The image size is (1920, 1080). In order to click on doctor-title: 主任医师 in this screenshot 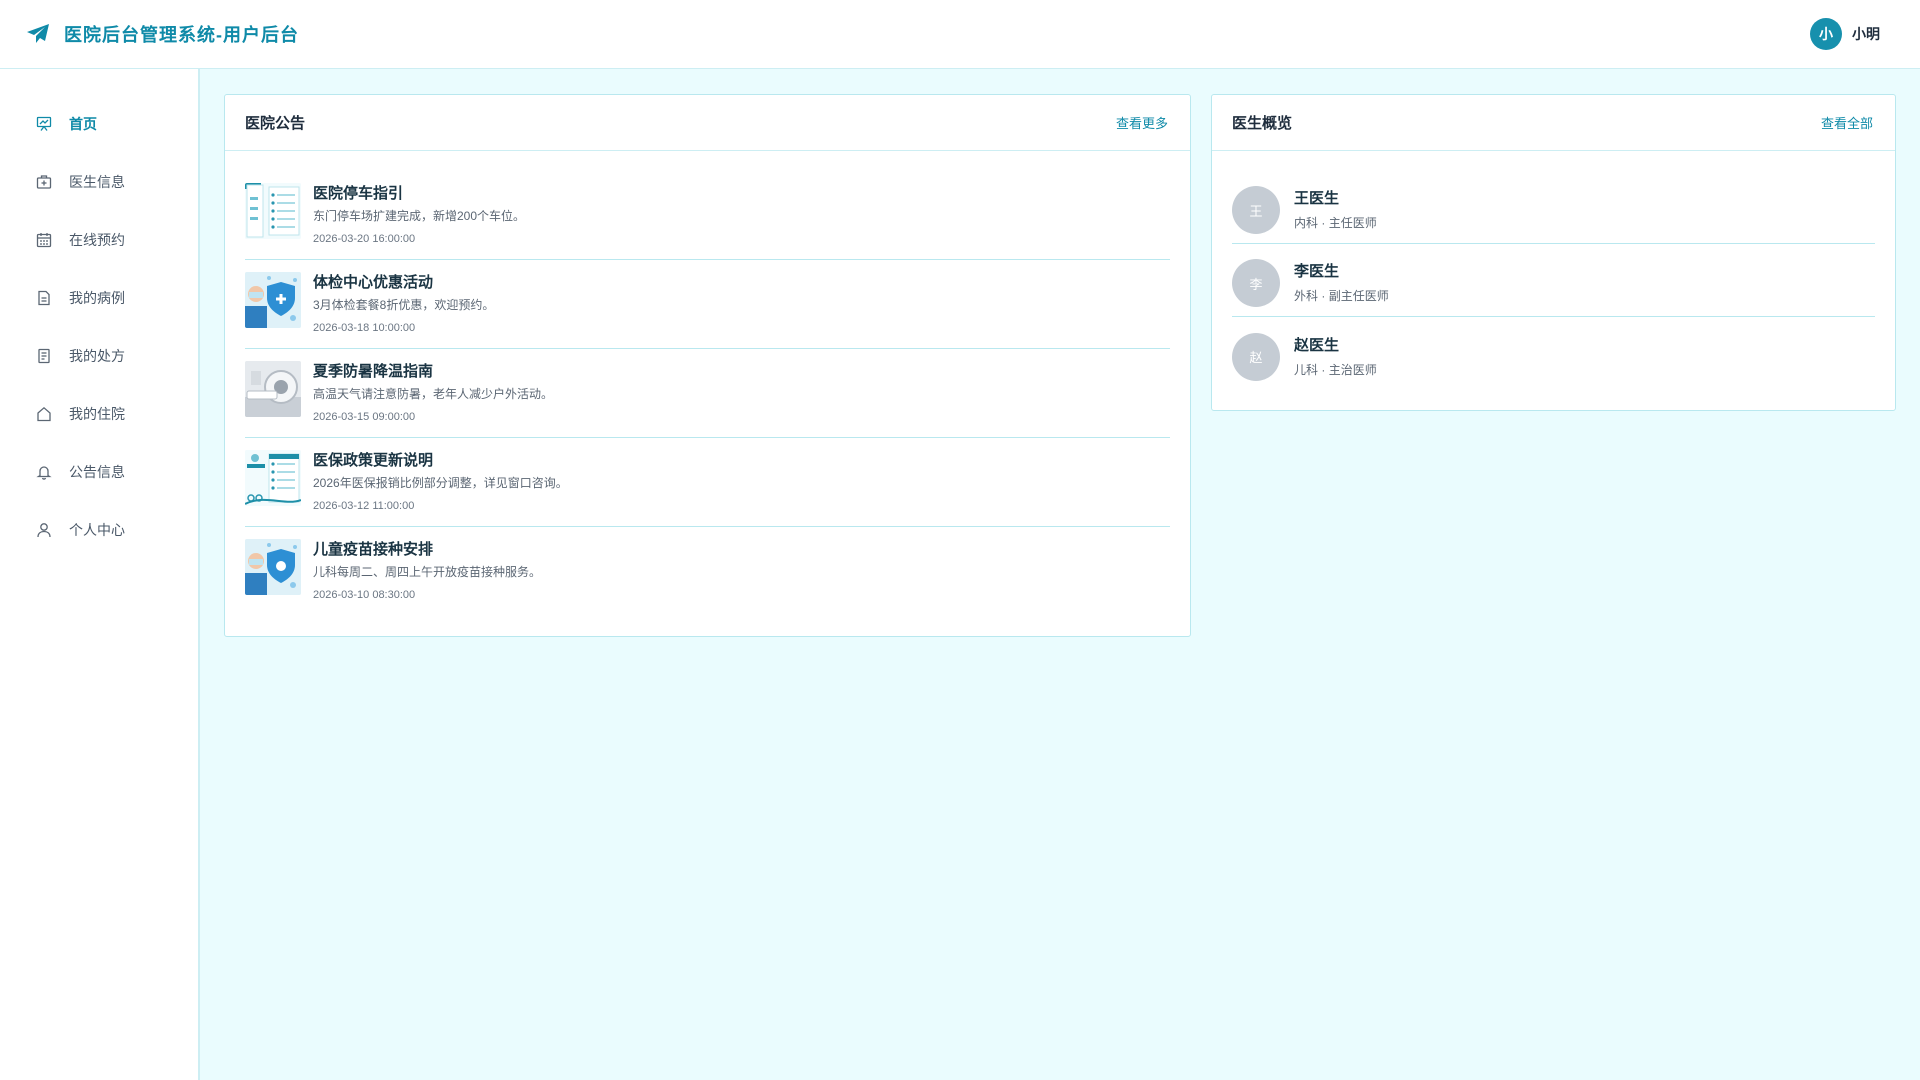, I will do `click(1352, 223)`.